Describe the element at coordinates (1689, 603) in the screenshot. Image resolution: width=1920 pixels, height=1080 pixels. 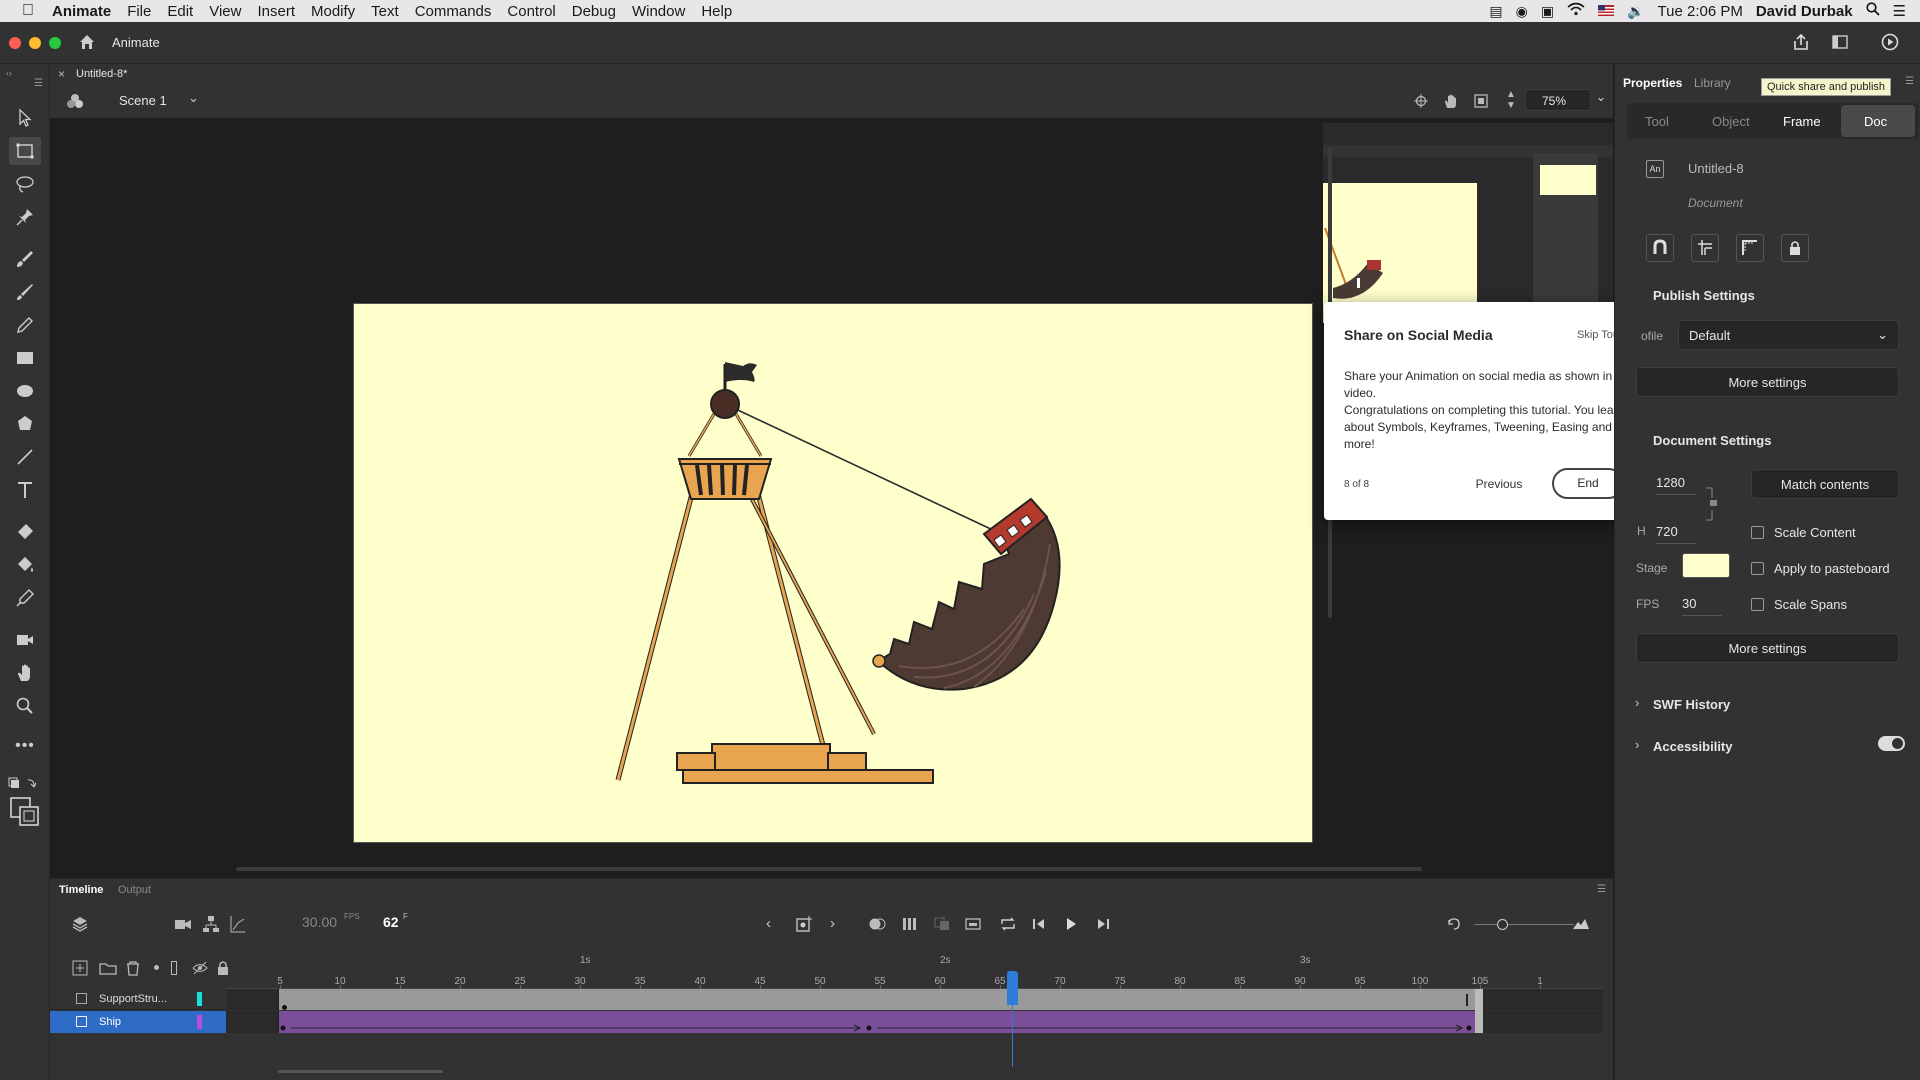
I see `fps-input: 30` at that location.